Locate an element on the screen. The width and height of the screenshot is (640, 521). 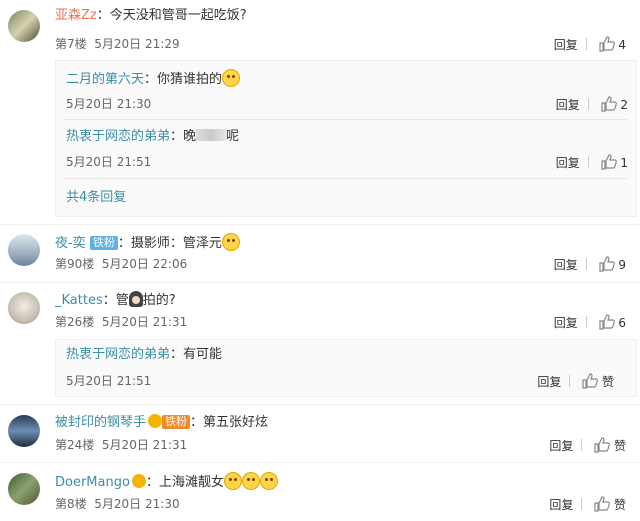
floor-number: 第7楼 is located at coordinates (71, 44).